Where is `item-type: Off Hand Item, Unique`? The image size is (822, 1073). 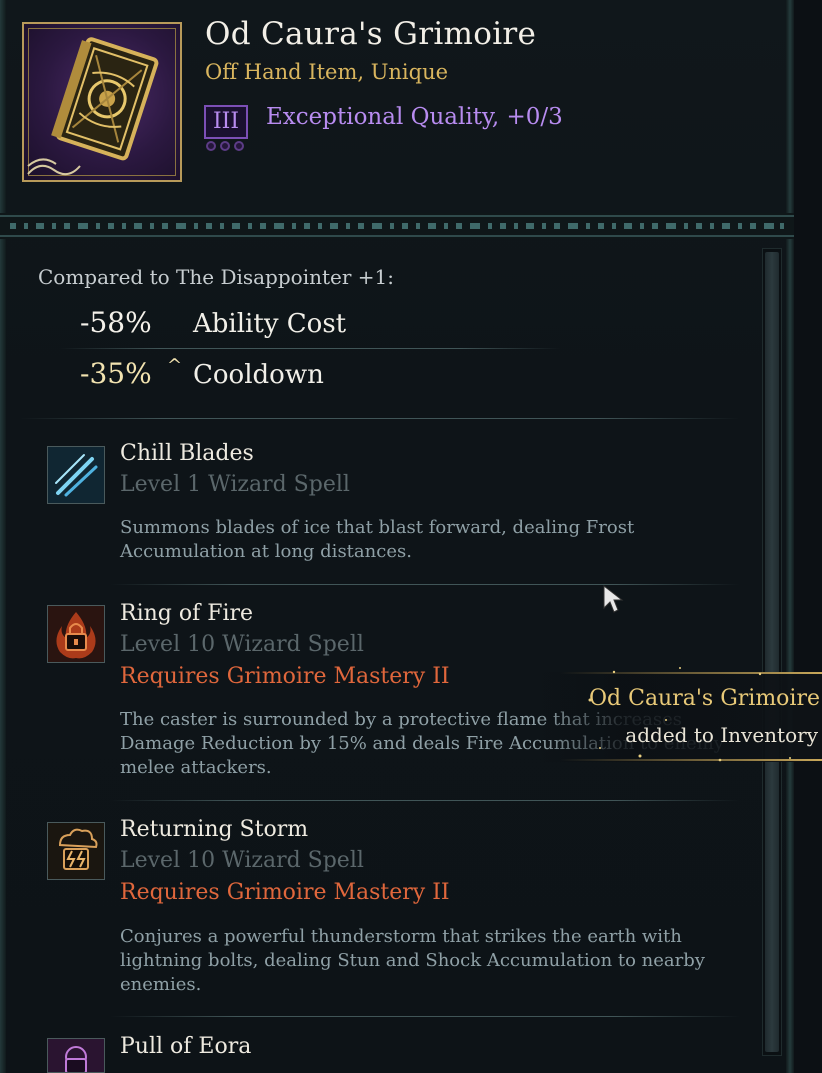
item-type: Off Hand Item, Unique is located at coordinates (327, 72).